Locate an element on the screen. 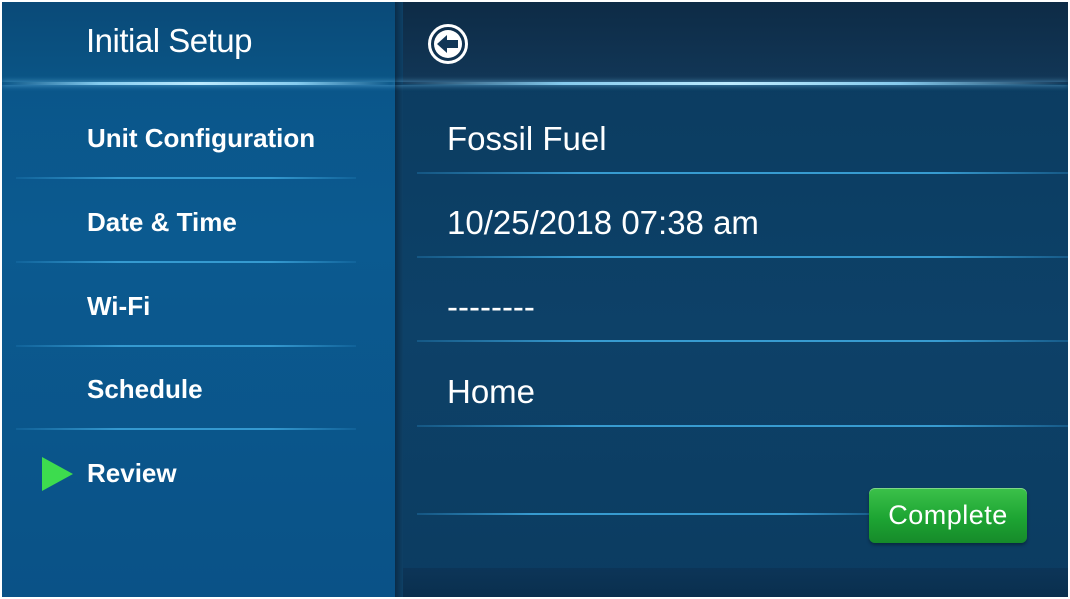  back-button is located at coordinates (448, 44).